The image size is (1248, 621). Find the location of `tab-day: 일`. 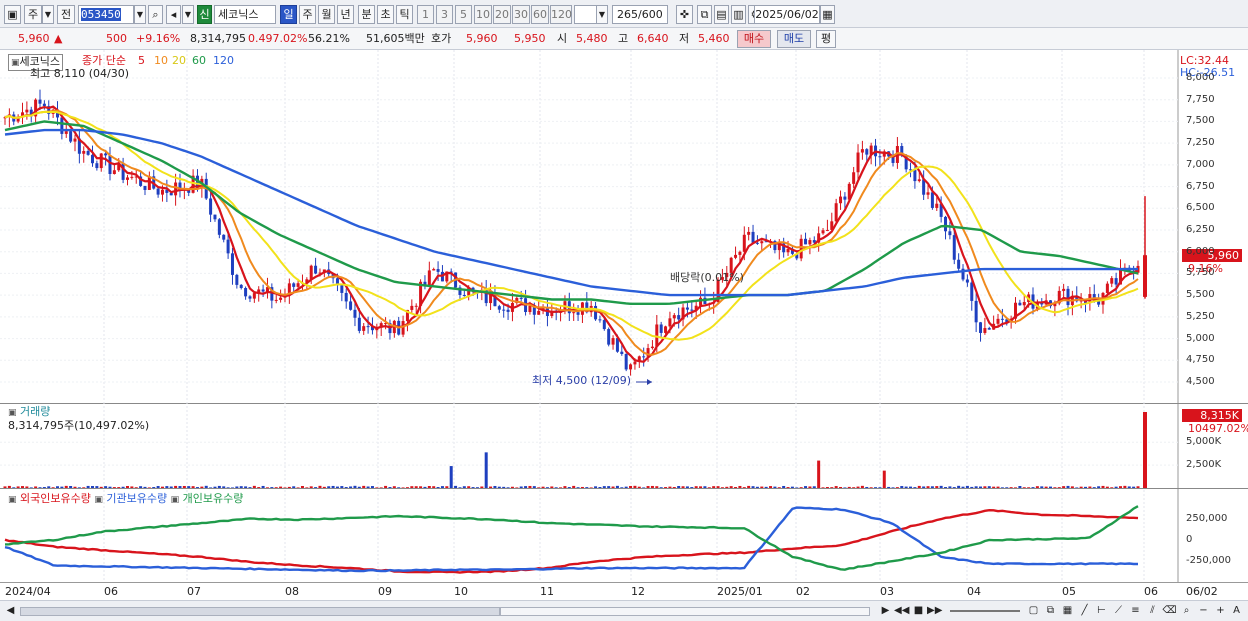

tab-day: 일 is located at coordinates (288, 14).